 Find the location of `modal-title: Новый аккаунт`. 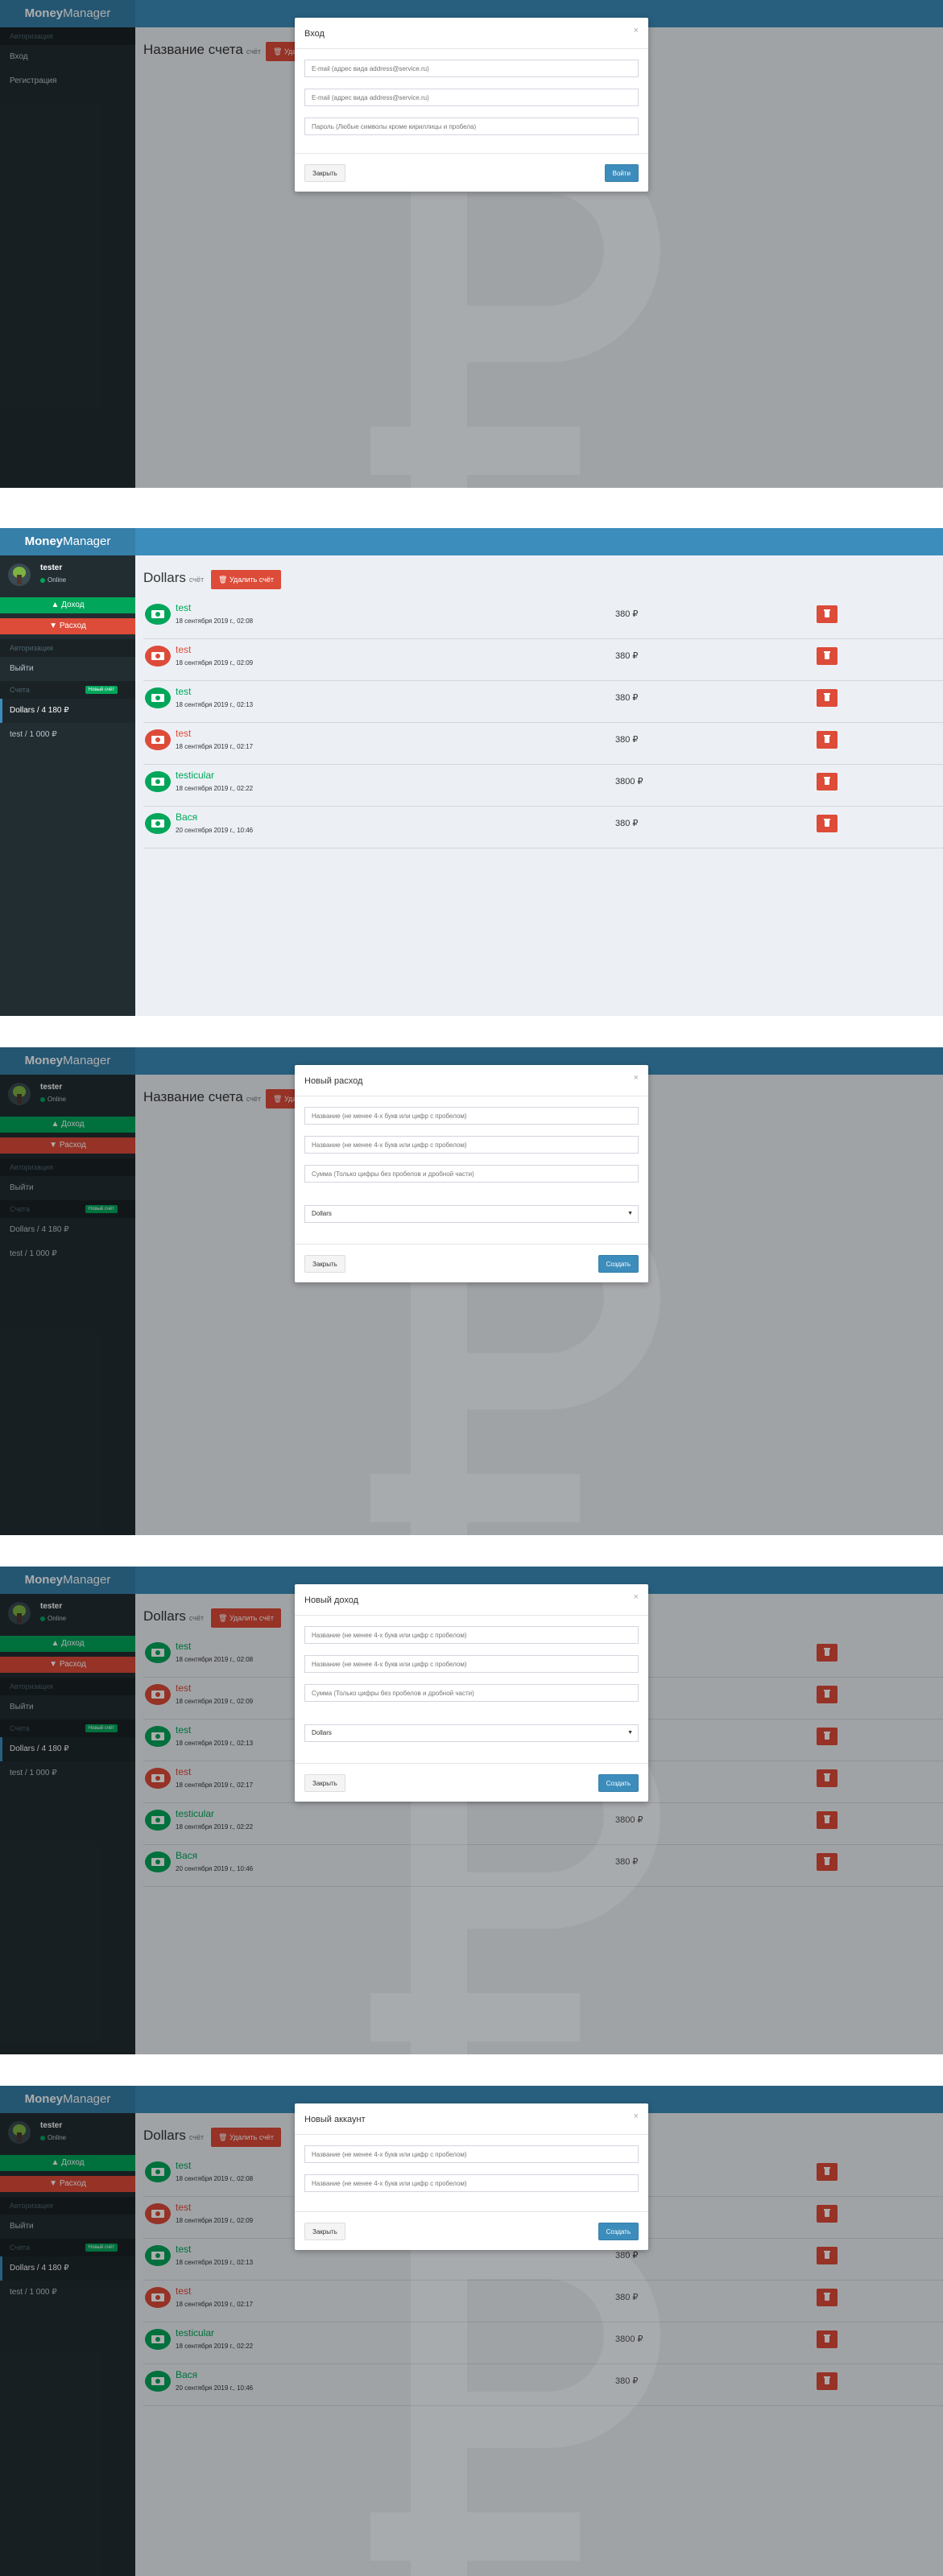

modal-title: Новый аккаунт is located at coordinates (335, 2119).